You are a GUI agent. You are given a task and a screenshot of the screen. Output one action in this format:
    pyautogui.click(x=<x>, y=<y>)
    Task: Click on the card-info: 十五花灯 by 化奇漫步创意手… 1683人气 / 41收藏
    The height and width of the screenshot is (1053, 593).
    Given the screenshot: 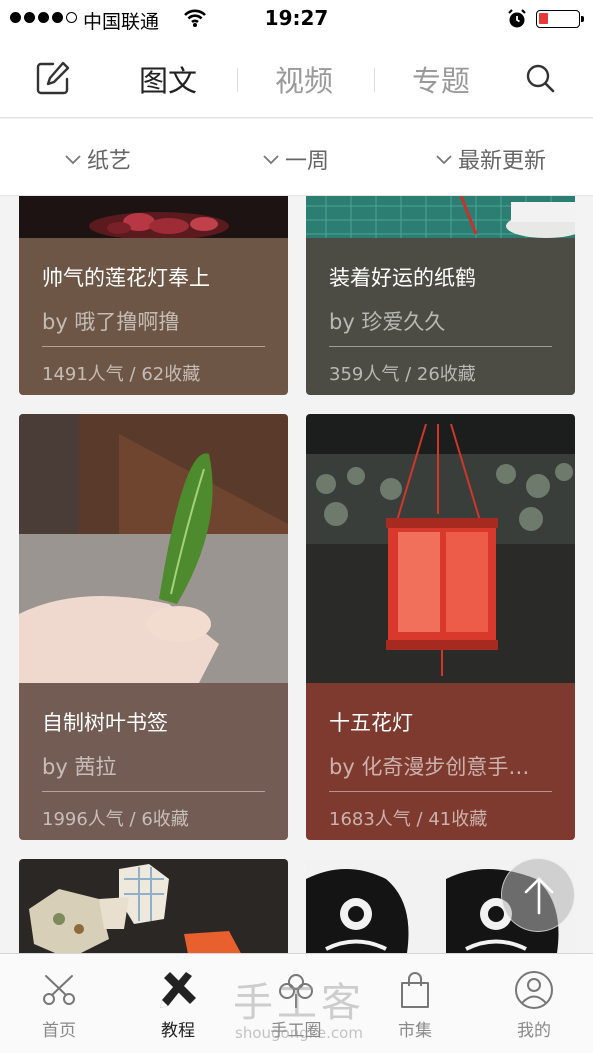 What is the action you would take?
    pyautogui.click(x=440, y=761)
    